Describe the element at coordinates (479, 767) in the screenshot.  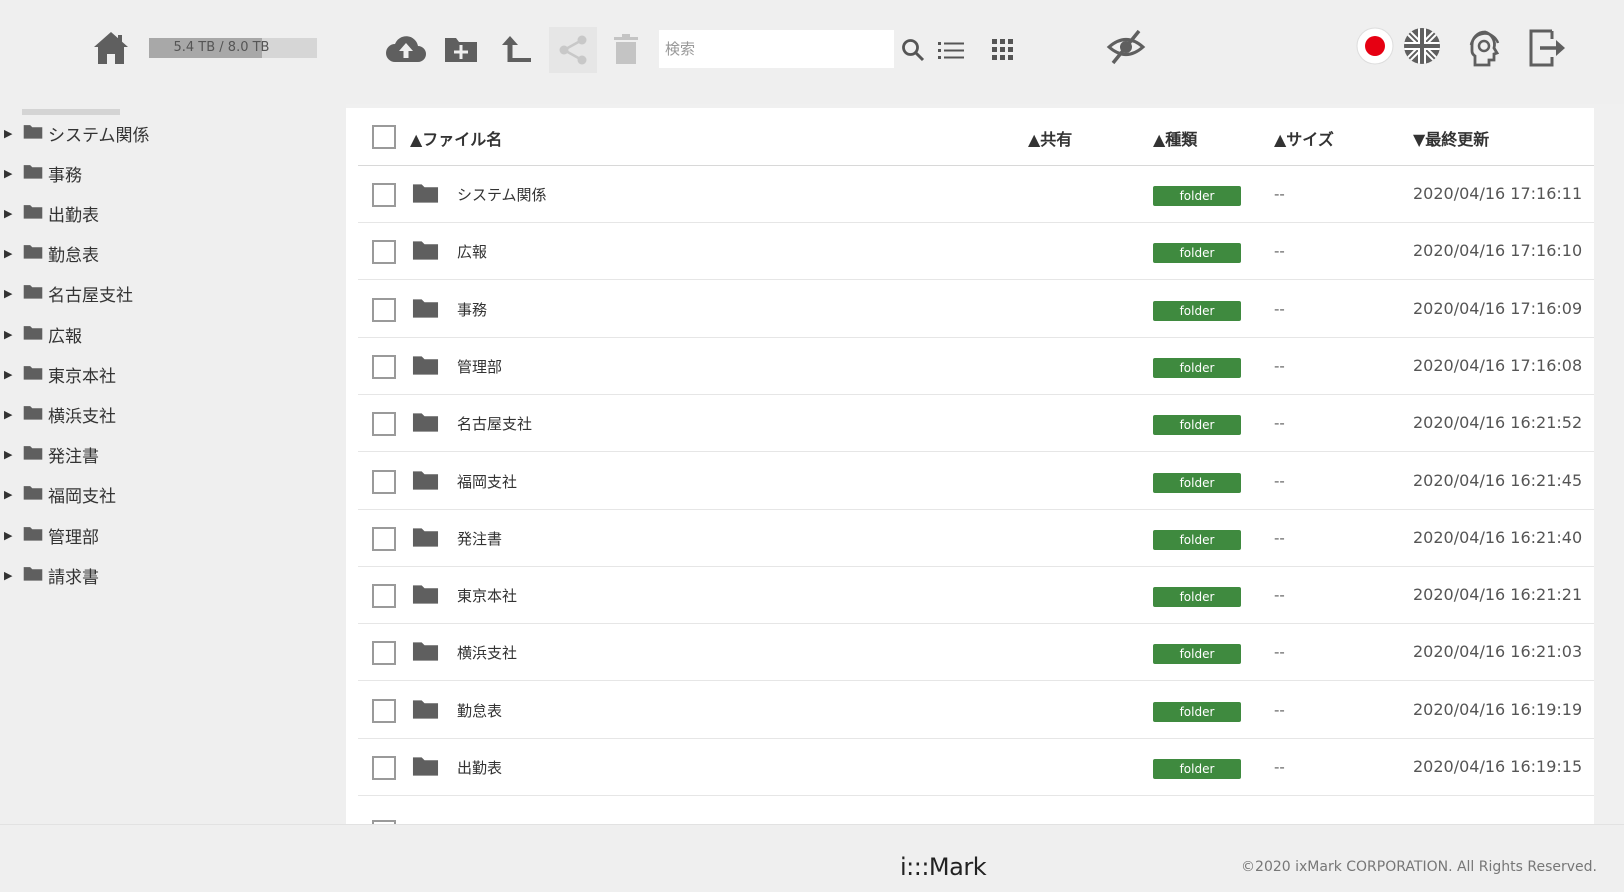
I see `file-name: 出勤表` at that location.